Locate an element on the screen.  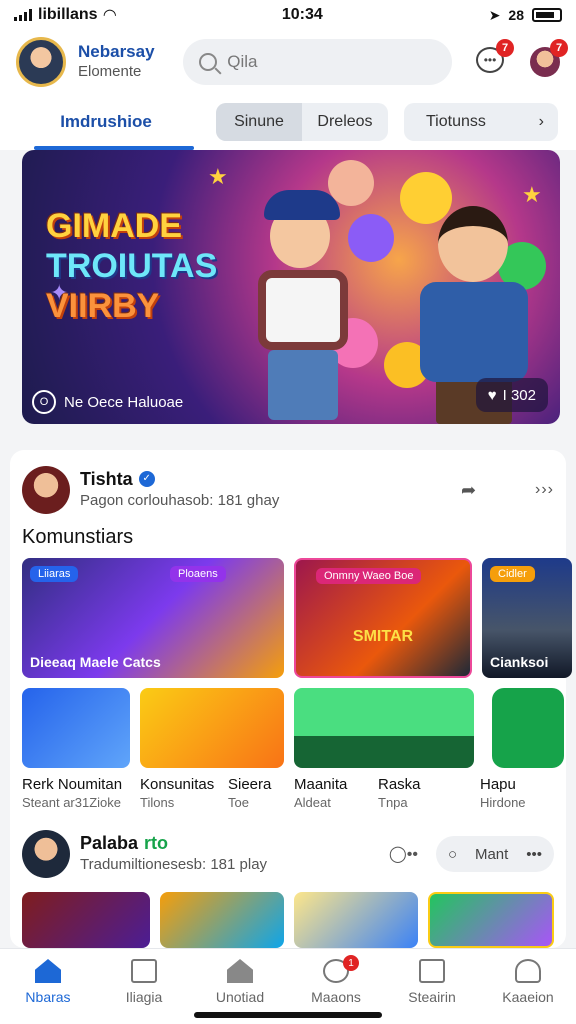
media-label-sub: Toe is located at coordinates (238, 802).